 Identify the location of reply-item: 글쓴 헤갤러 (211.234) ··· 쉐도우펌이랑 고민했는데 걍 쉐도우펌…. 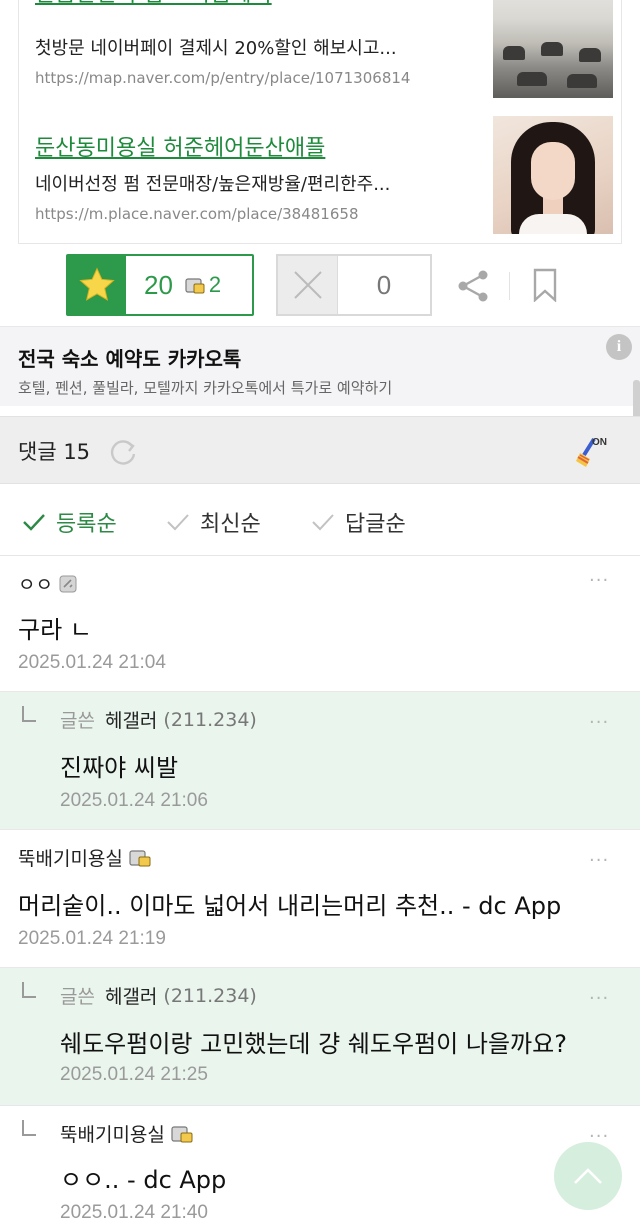
(320, 1037).